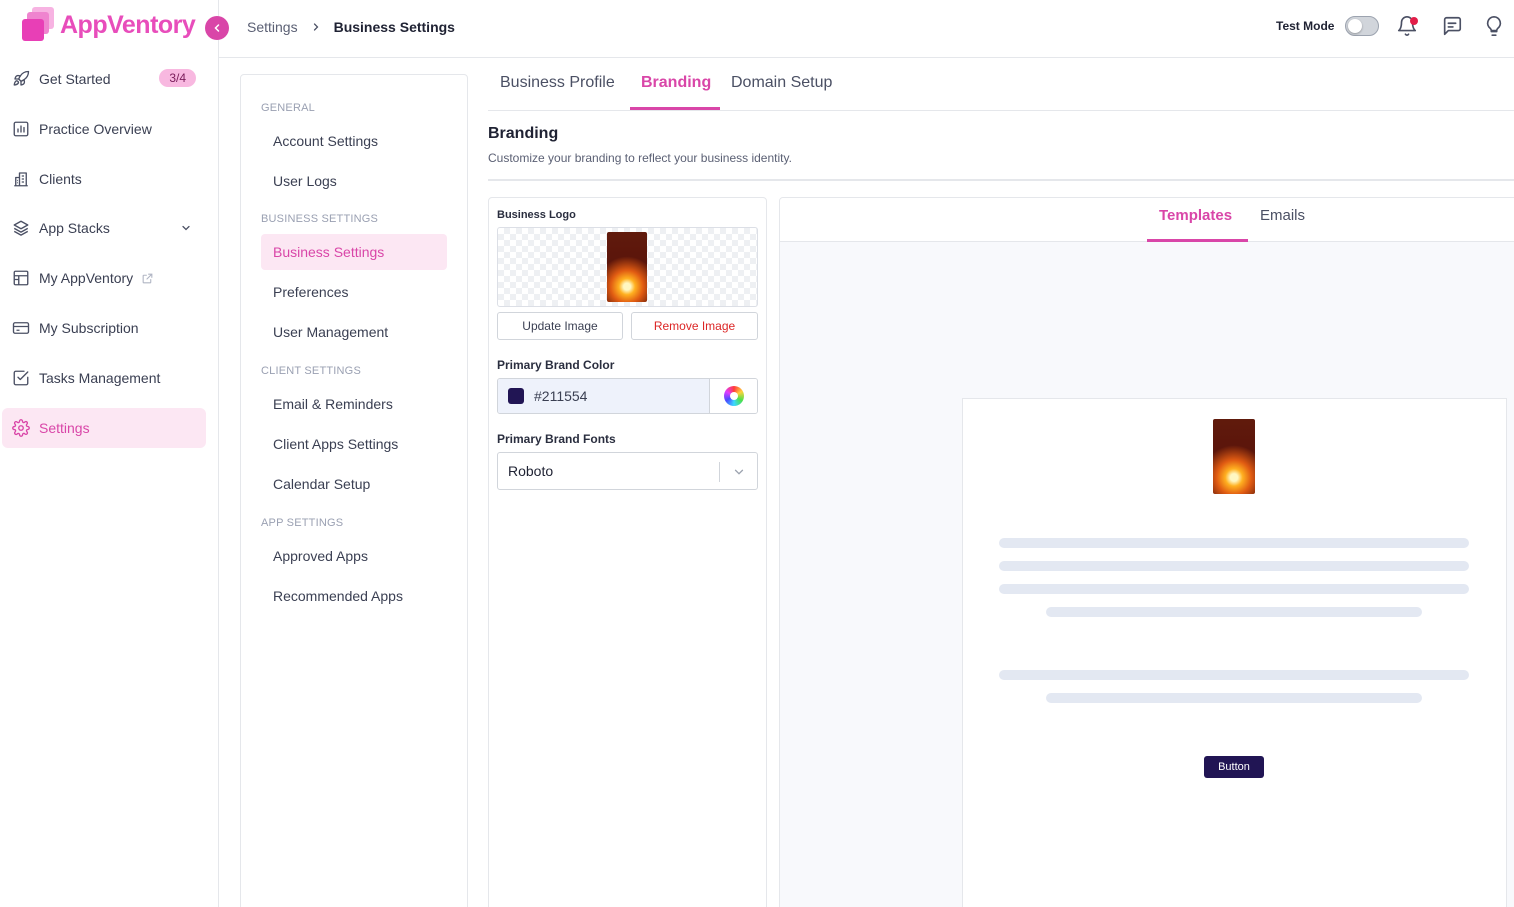 This screenshot has width=1514, height=907. I want to click on nav-my-subscription: My Subscription, so click(104, 328).